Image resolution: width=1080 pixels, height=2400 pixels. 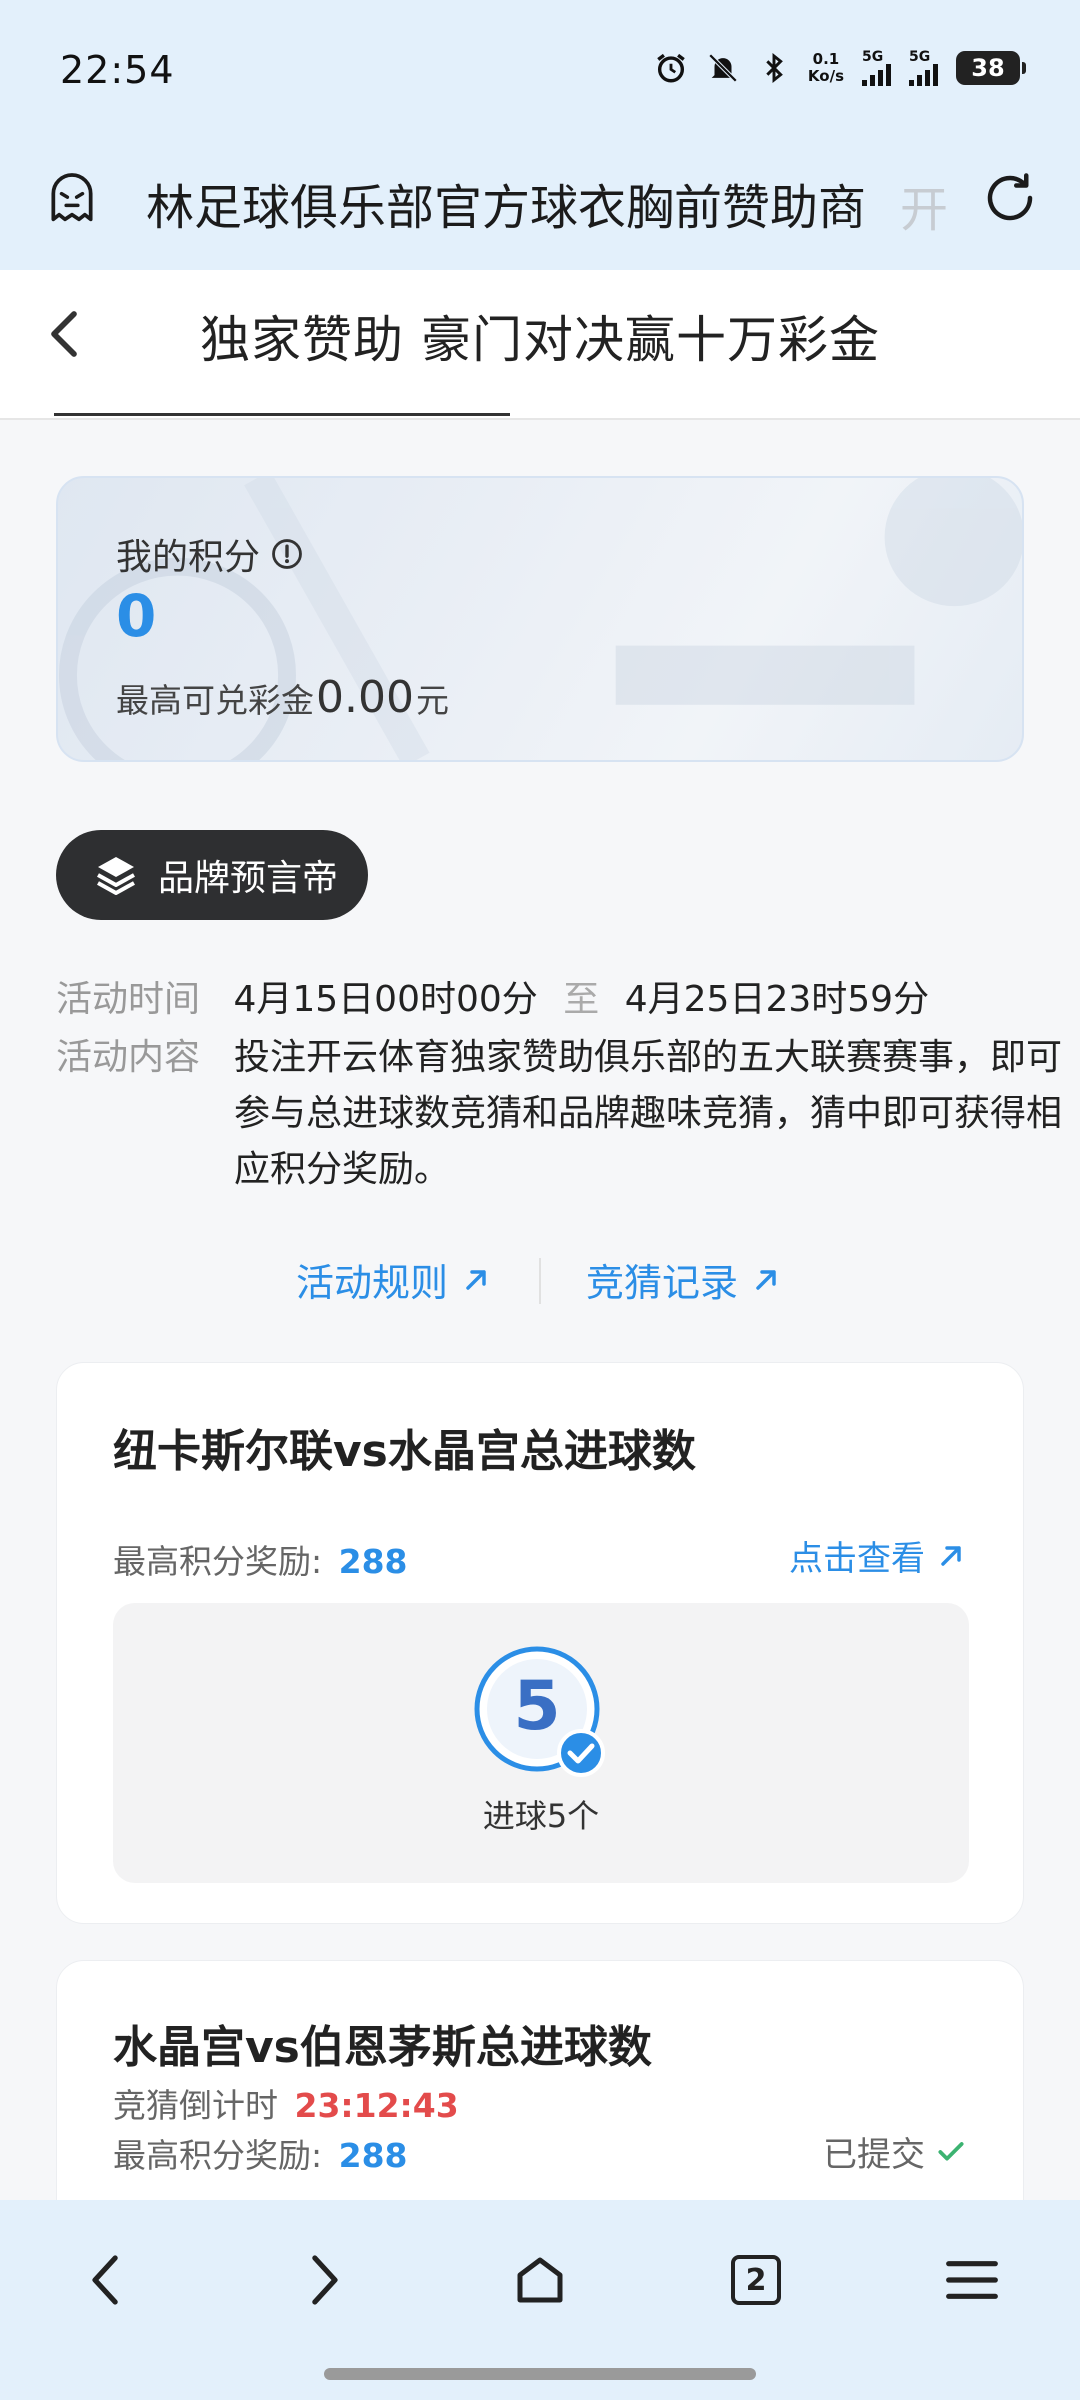 I want to click on records-link: 竞猜记录, so click(x=684, y=1279).